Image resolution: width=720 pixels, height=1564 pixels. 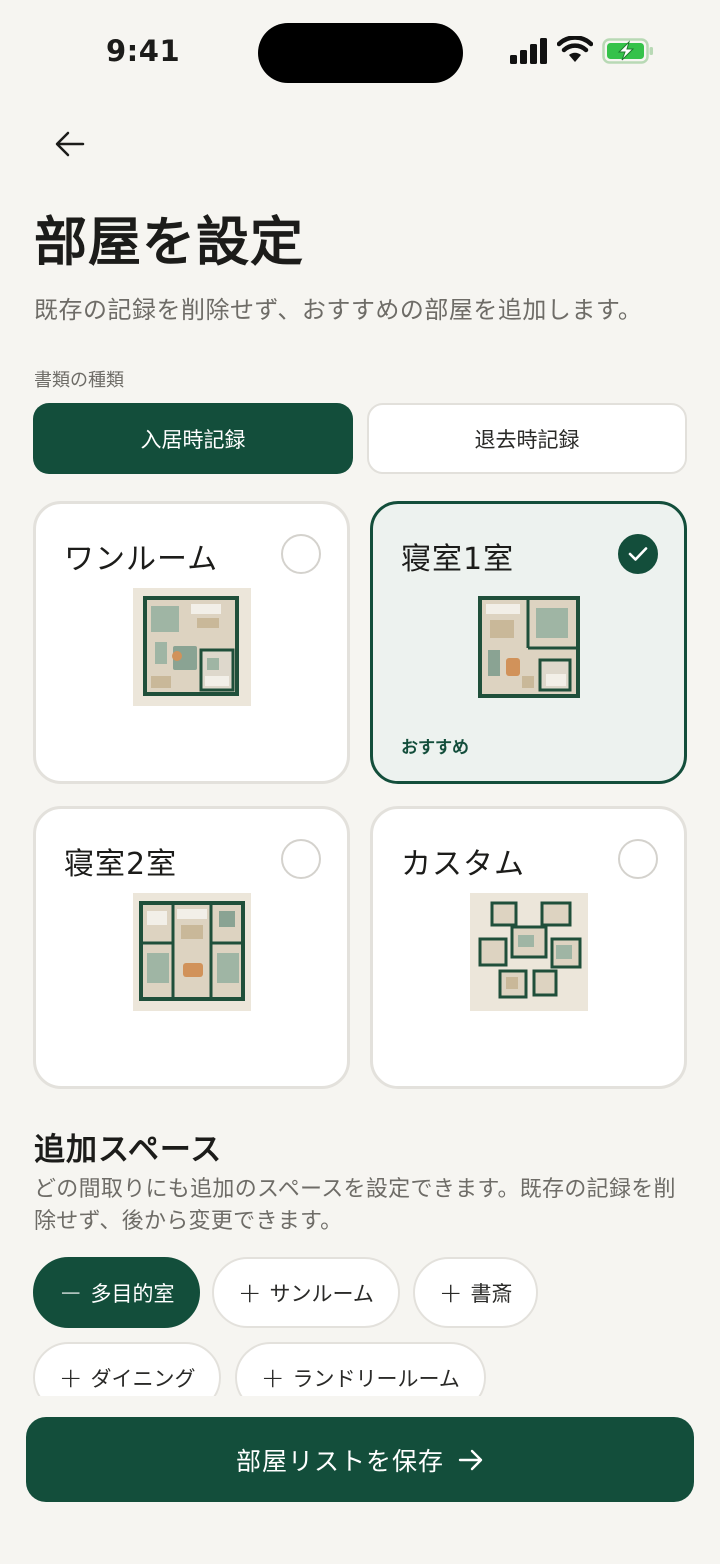 What do you see at coordinates (435, 748) in the screenshot?
I see `recommended-badge: おすすめ` at bounding box center [435, 748].